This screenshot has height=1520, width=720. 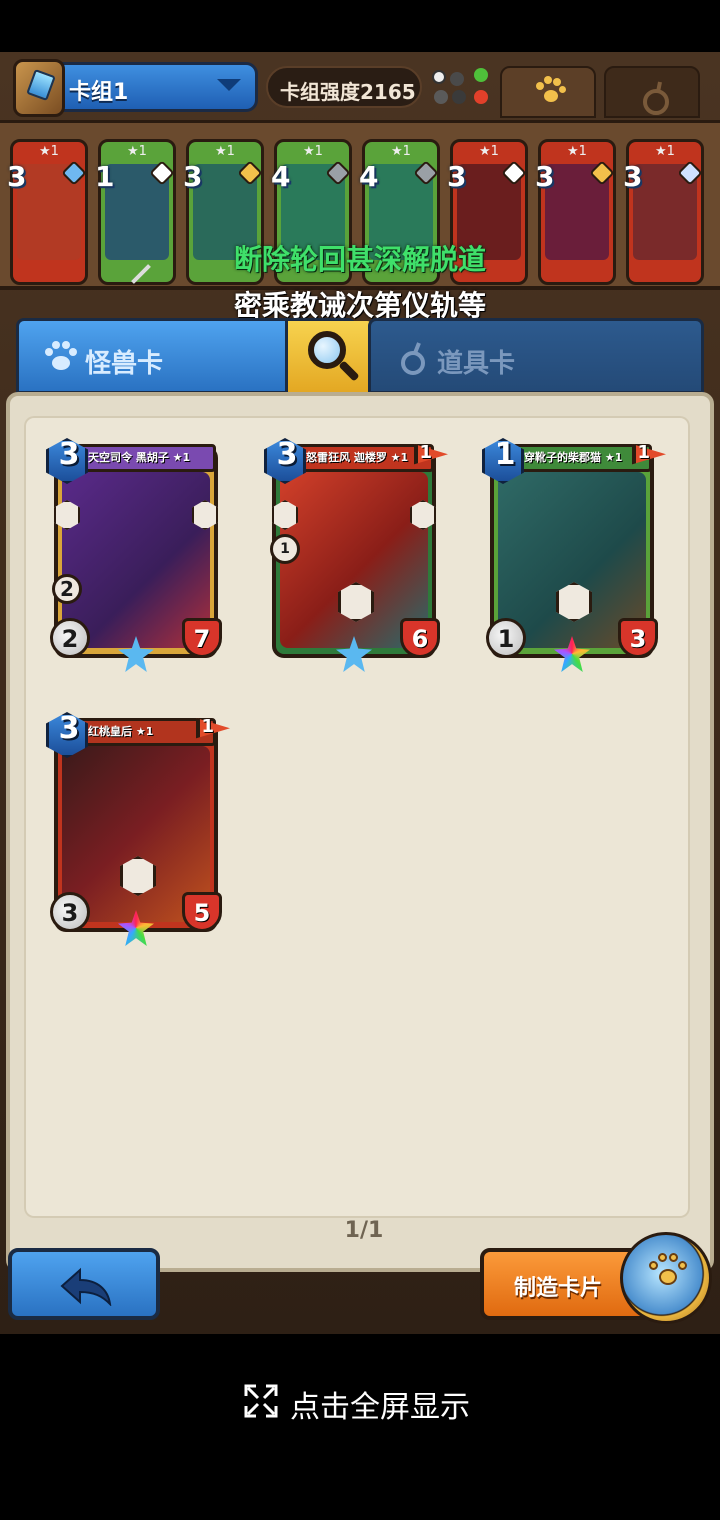 I want to click on deck-selector: 卡组1, so click(x=135, y=88).